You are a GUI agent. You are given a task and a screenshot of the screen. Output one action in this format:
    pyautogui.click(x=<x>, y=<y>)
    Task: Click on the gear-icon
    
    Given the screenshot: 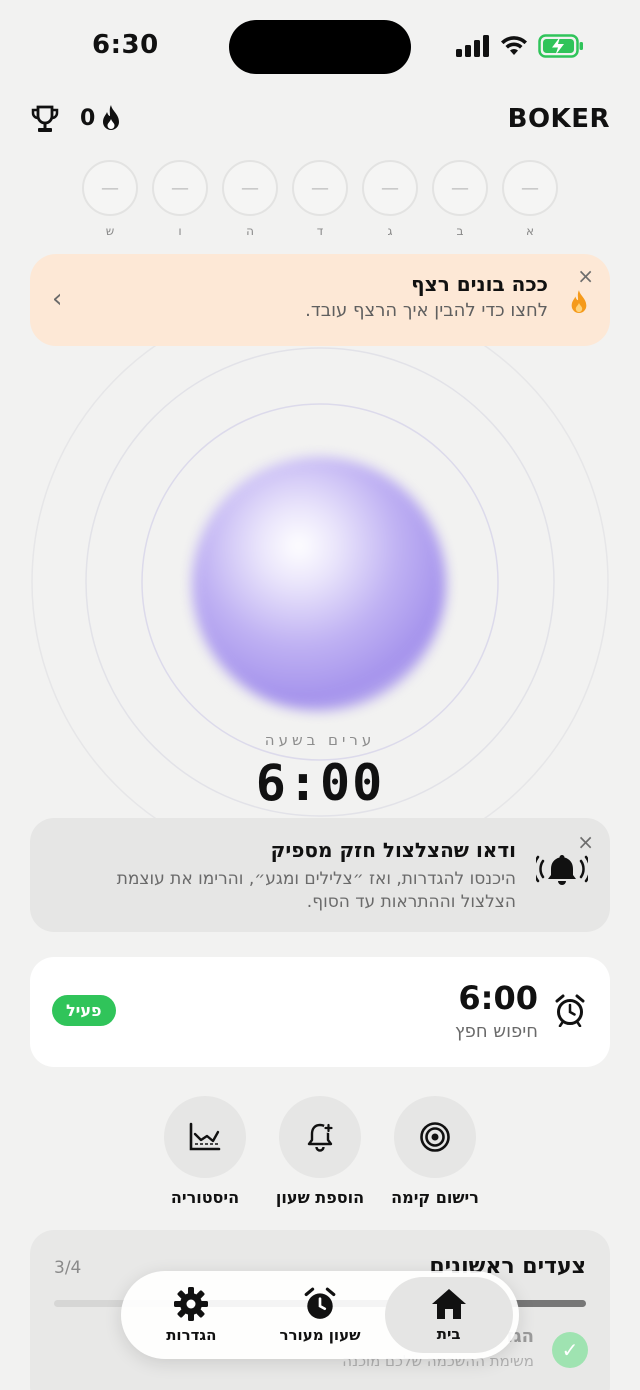 What is the action you would take?
    pyautogui.click(x=191, y=1304)
    